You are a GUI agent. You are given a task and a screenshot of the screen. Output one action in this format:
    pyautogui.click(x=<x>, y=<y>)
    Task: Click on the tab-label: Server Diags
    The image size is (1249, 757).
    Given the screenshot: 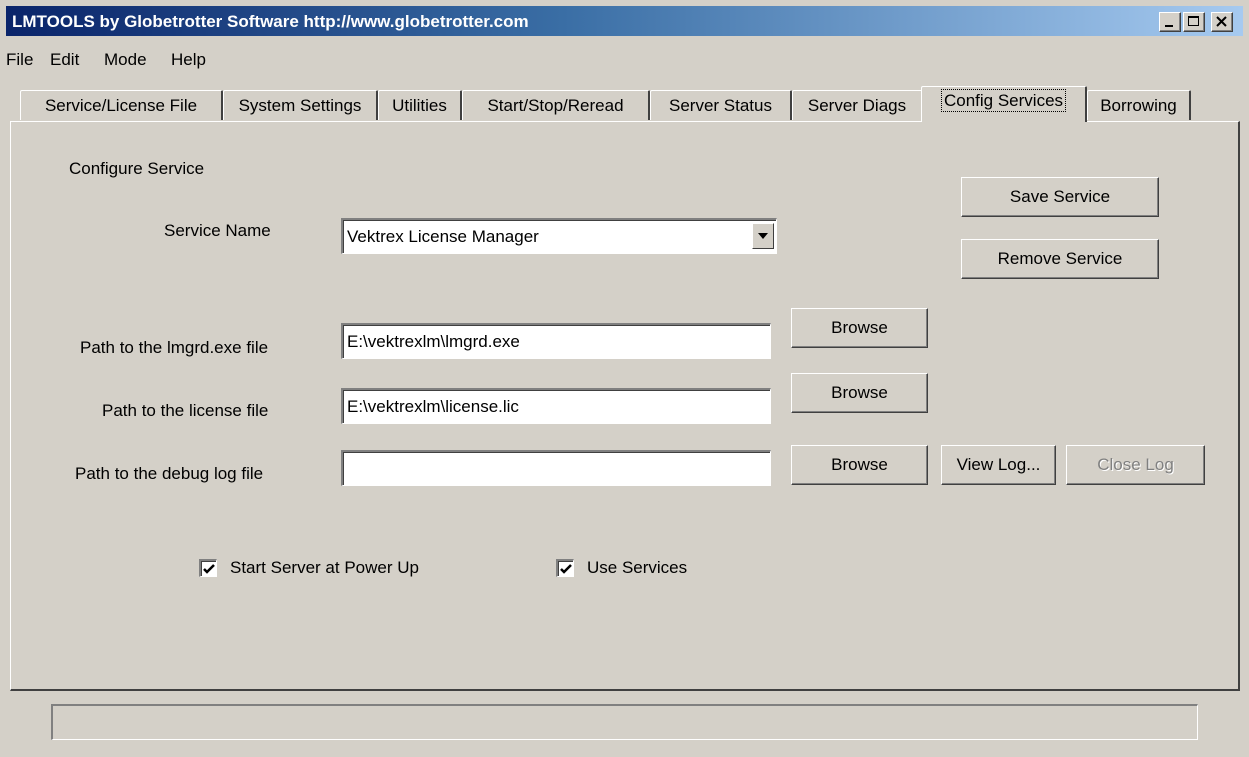 What is the action you would take?
    pyautogui.click(x=857, y=105)
    